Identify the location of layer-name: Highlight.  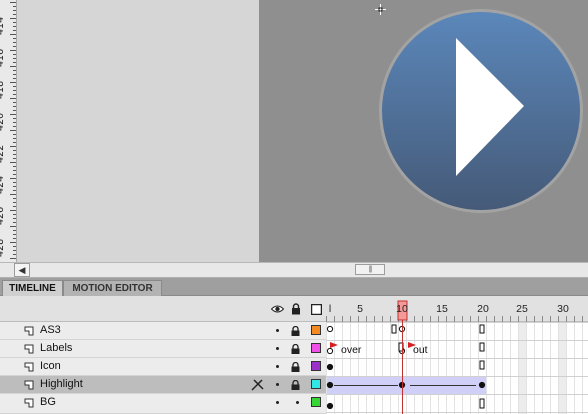
(61, 384).